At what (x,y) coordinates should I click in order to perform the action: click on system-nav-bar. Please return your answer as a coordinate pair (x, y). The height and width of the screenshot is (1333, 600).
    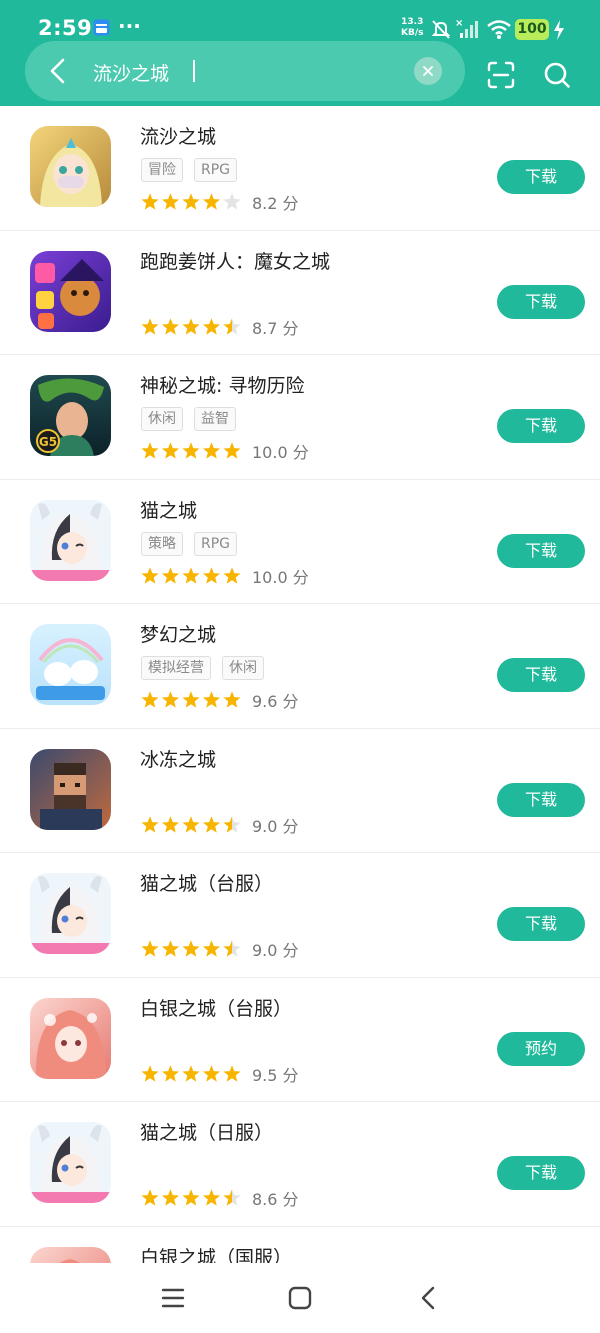
    Looking at the image, I should click on (300, 1298).